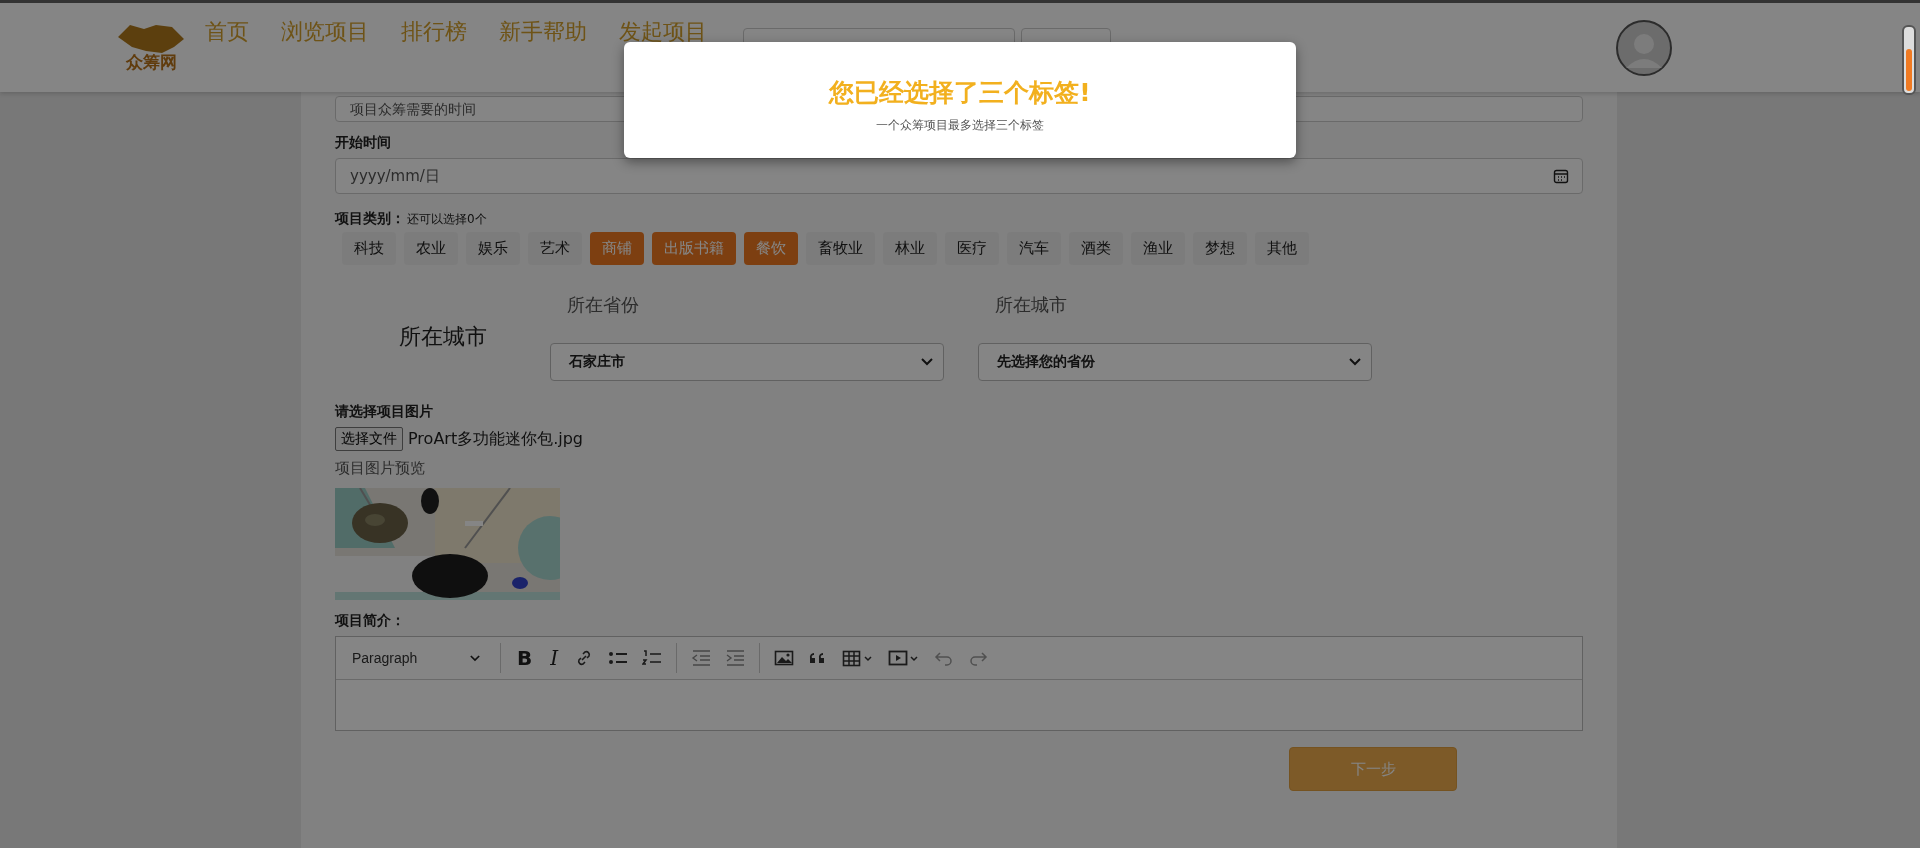 The image size is (1920, 848). What do you see at coordinates (370, 219) in the screenshot?
I see `field-label: 项目类别：` at bounding box center [370, 219].